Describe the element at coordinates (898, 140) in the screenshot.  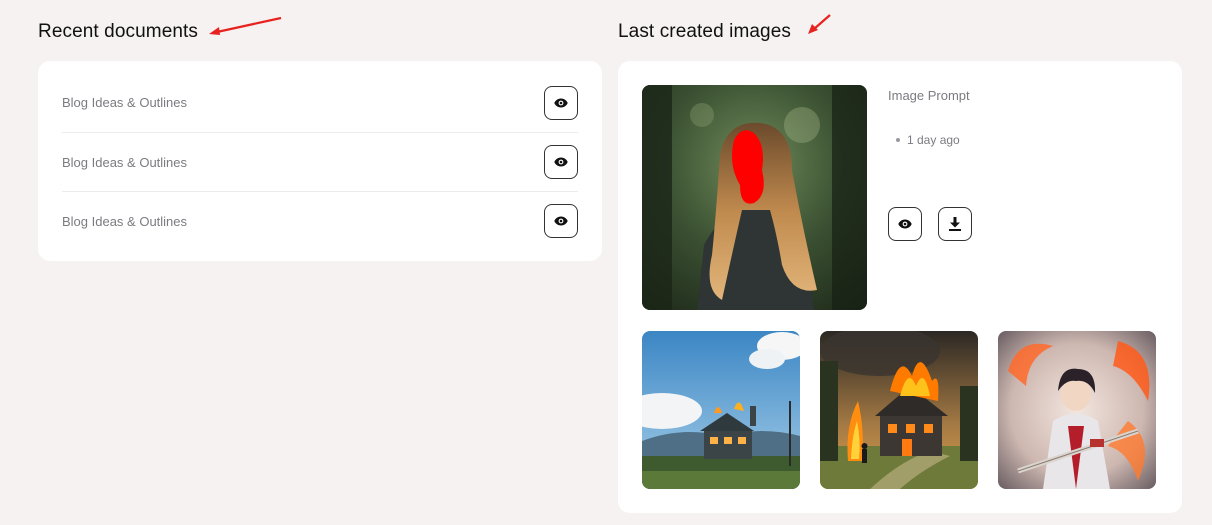
I see `bullet-dot` at that location.